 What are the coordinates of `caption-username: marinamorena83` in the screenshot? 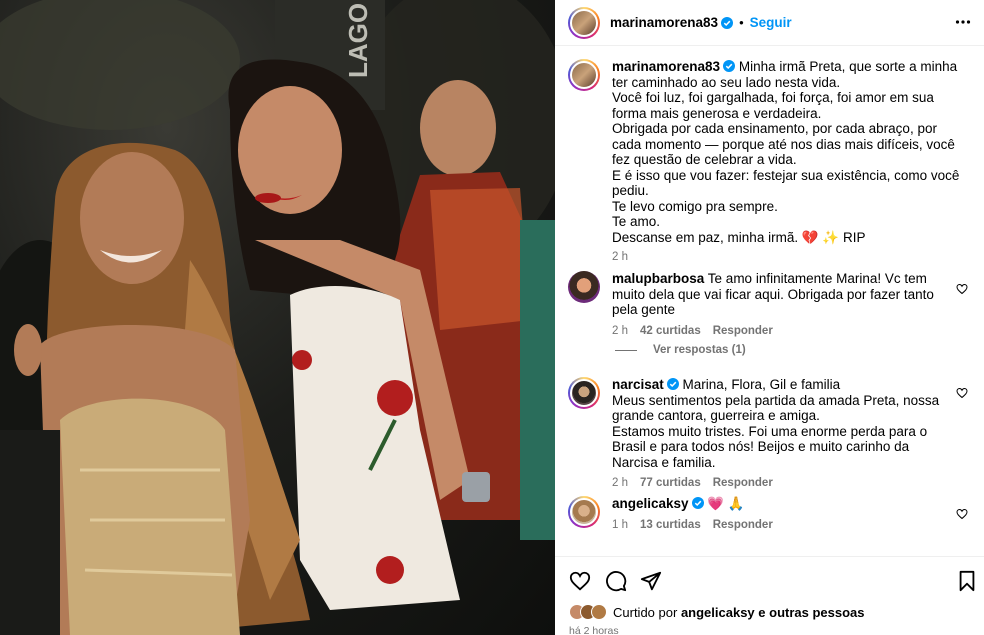 It's located at (666, 66).